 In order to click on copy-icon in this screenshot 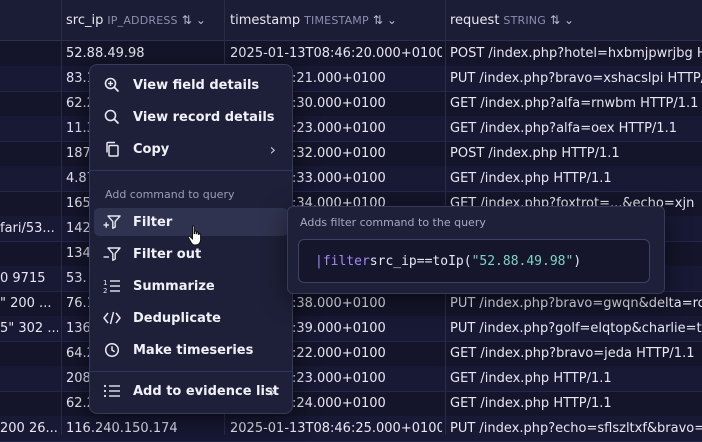, I will do `click(112, 149)`.